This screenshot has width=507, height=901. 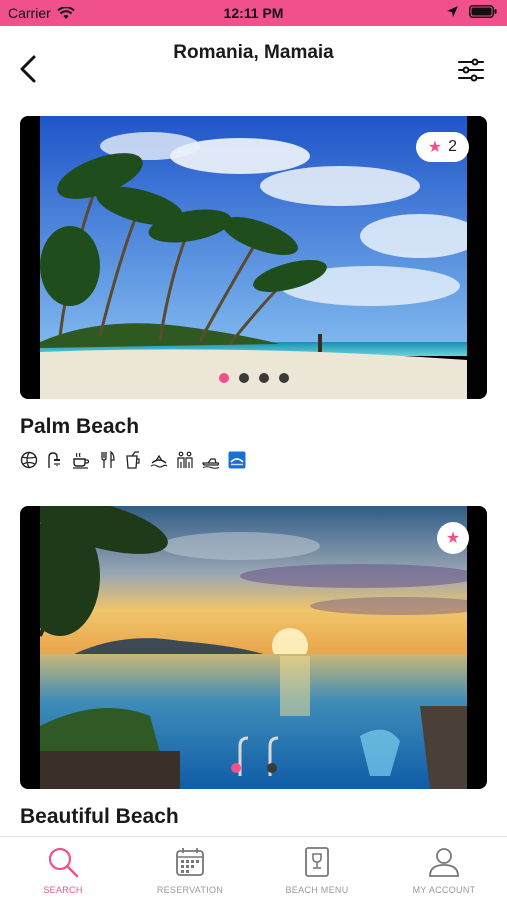 I want to click on family-icon, so click(x=185, y=460).